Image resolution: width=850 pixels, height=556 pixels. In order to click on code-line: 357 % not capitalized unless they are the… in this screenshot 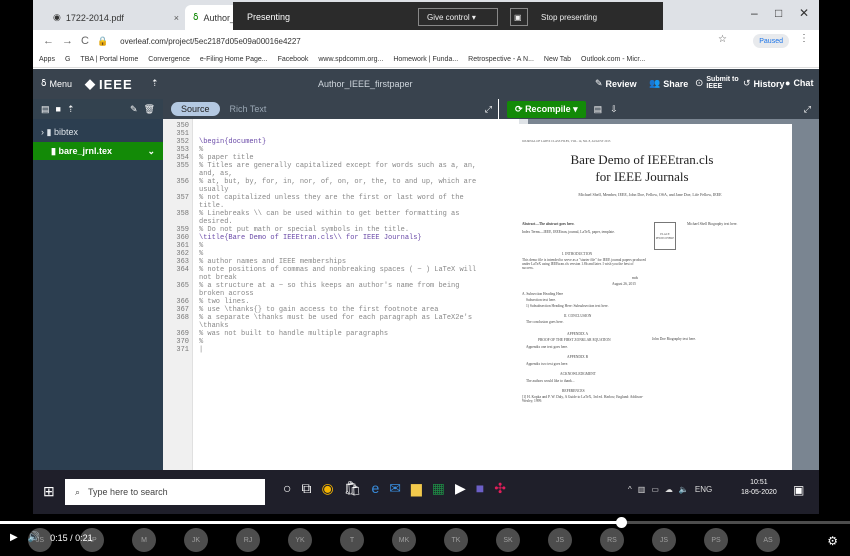, I will do `click(330, 202)`.